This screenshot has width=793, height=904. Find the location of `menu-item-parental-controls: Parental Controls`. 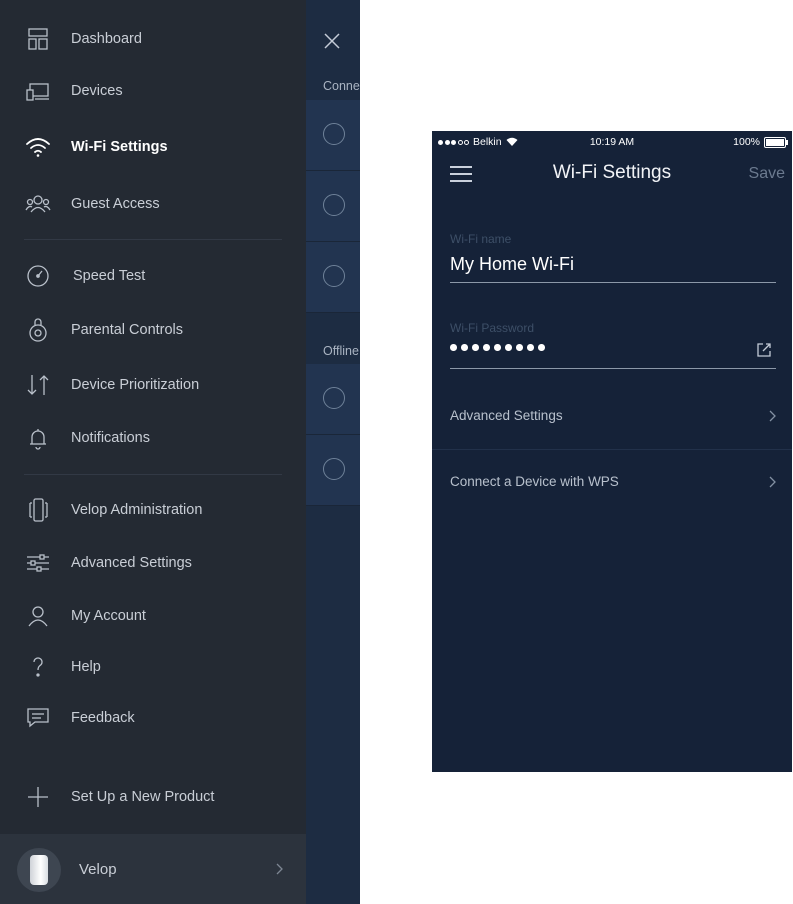

menu-item-parental-controls: Parental Controls is located at coordinates (153, 330).